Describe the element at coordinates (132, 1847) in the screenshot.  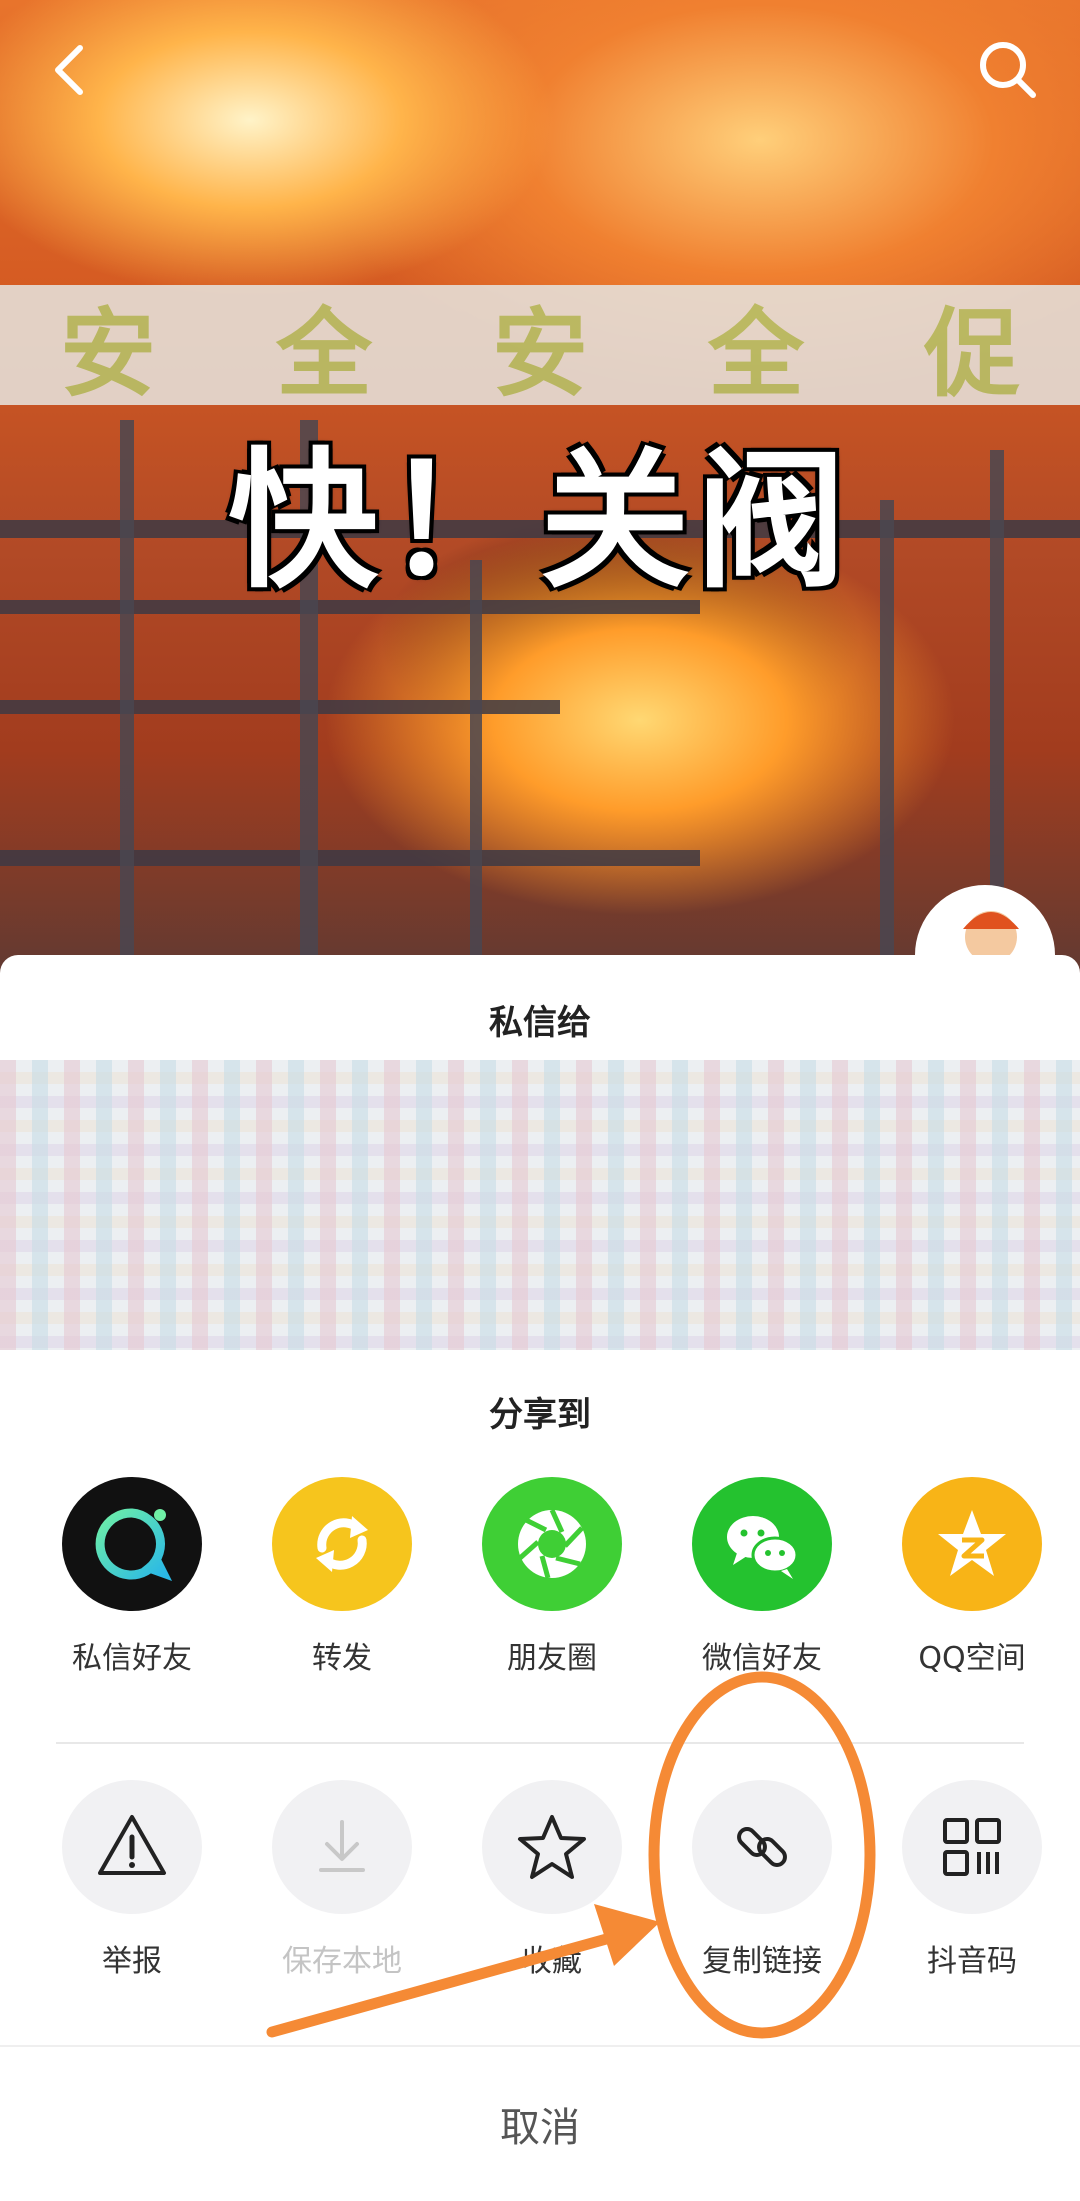
I see `warning-triangle-icon` at that location.